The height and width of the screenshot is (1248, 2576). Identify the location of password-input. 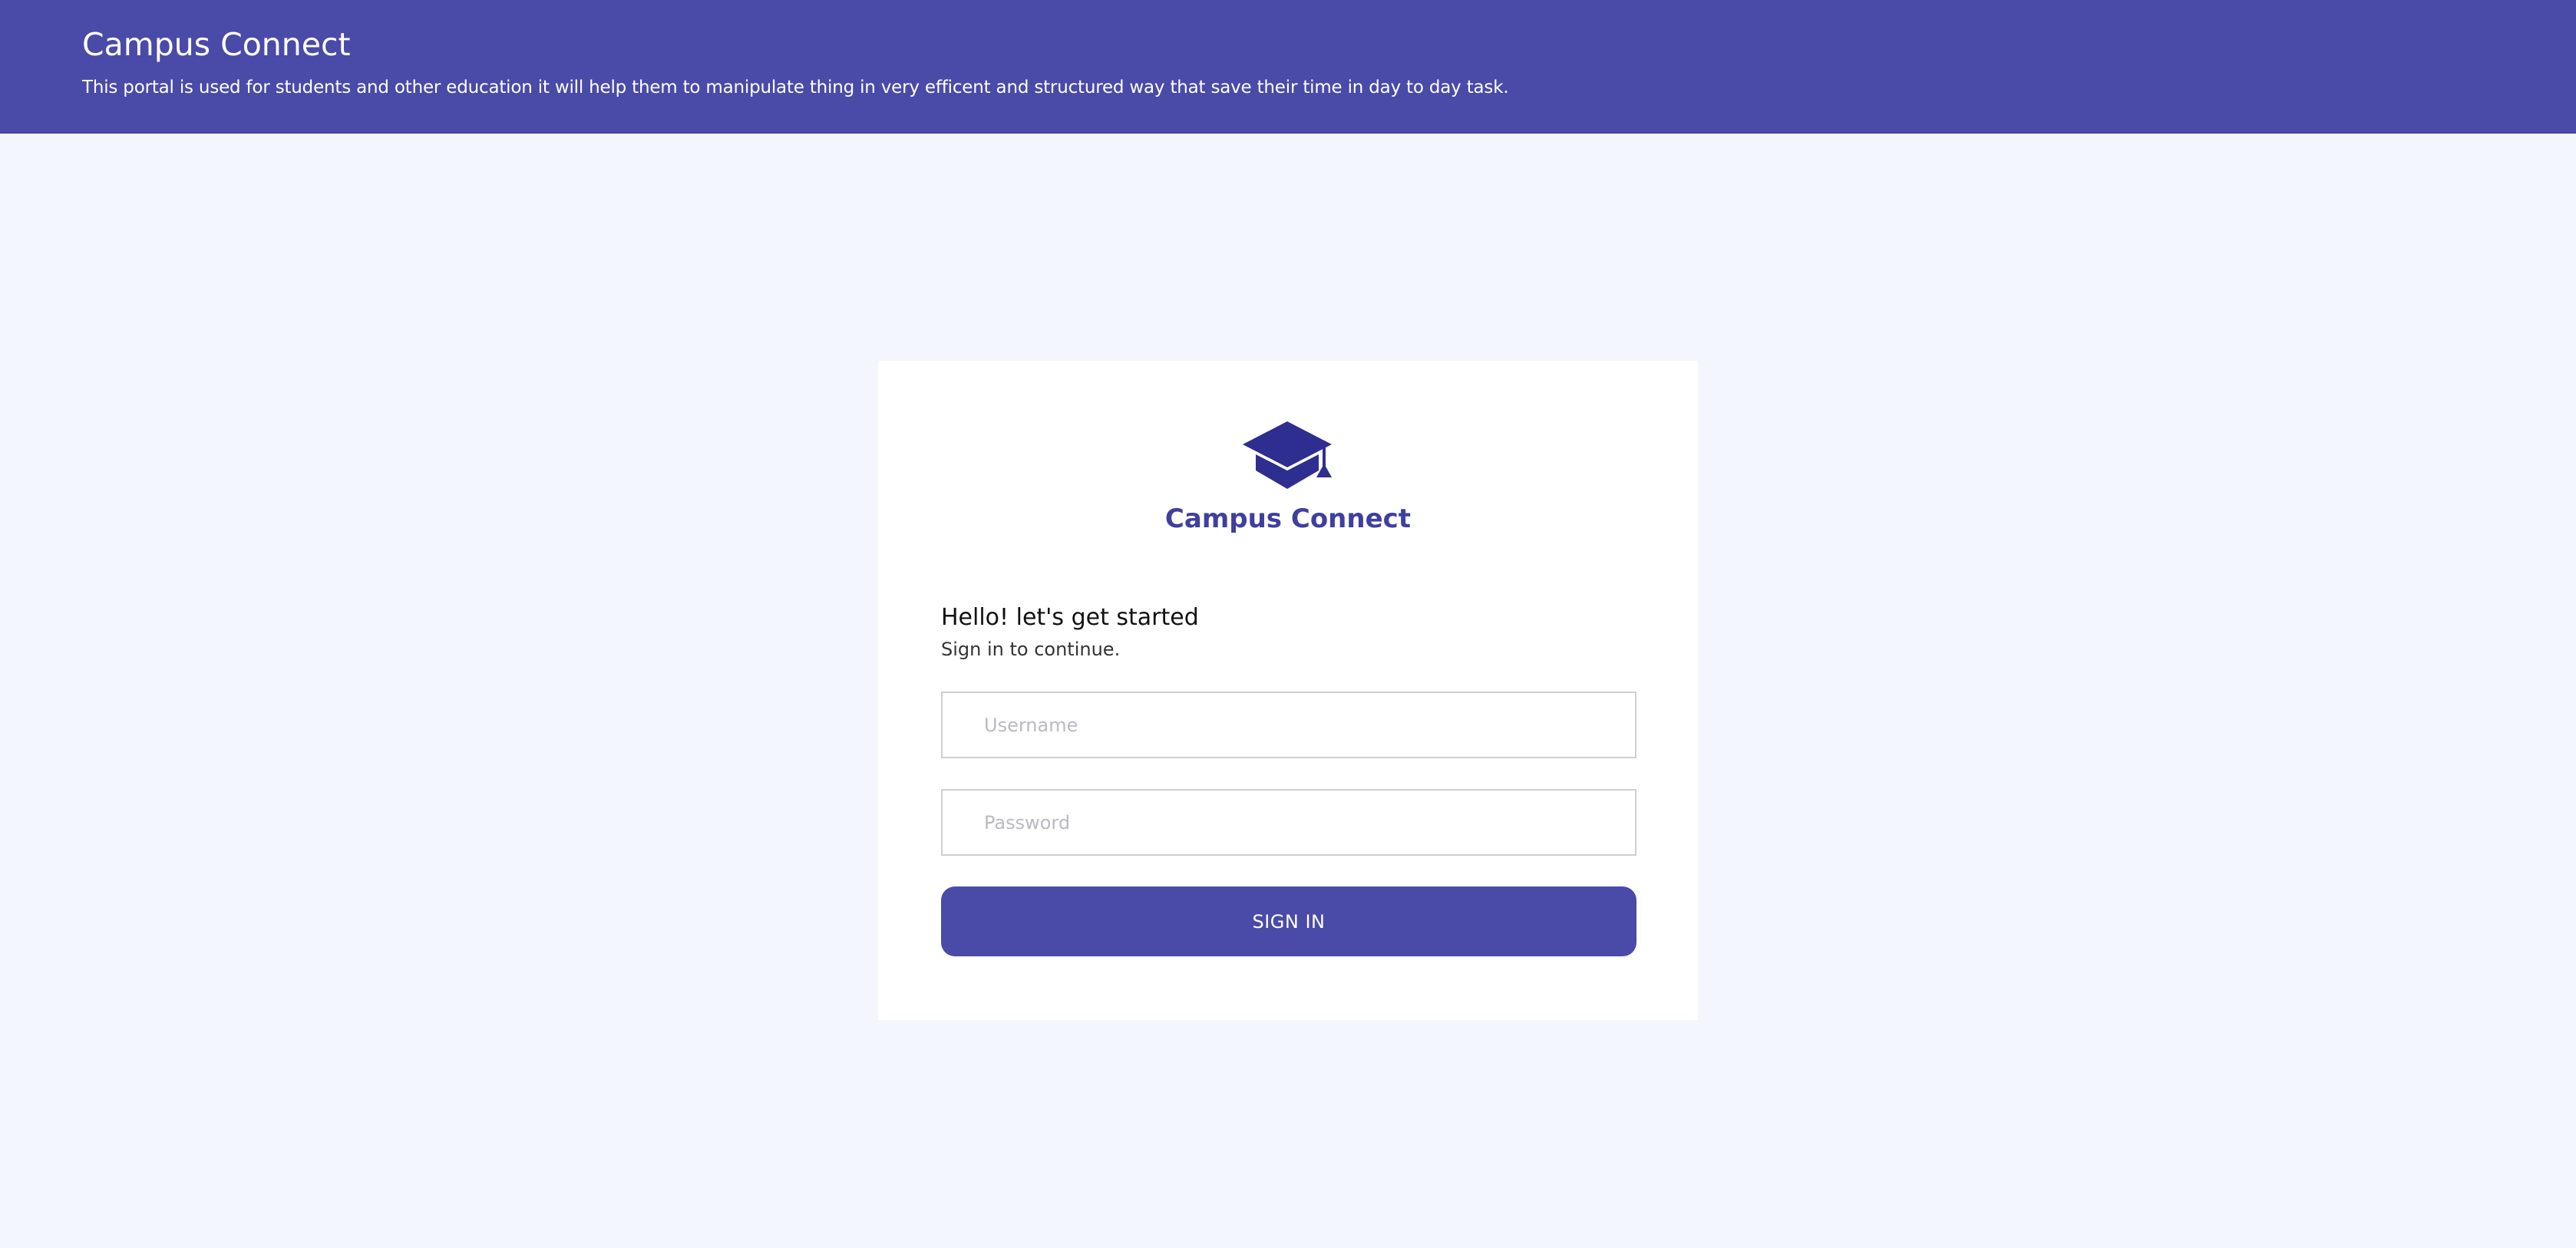
(1288, 823).